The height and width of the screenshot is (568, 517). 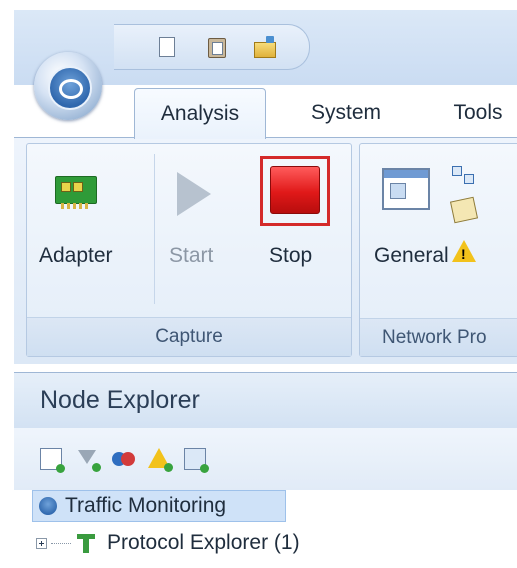 What do you see at coordinates (160, 460) in the screenshot?
I see `add-alert-icon` at bounding box center [160, 460].